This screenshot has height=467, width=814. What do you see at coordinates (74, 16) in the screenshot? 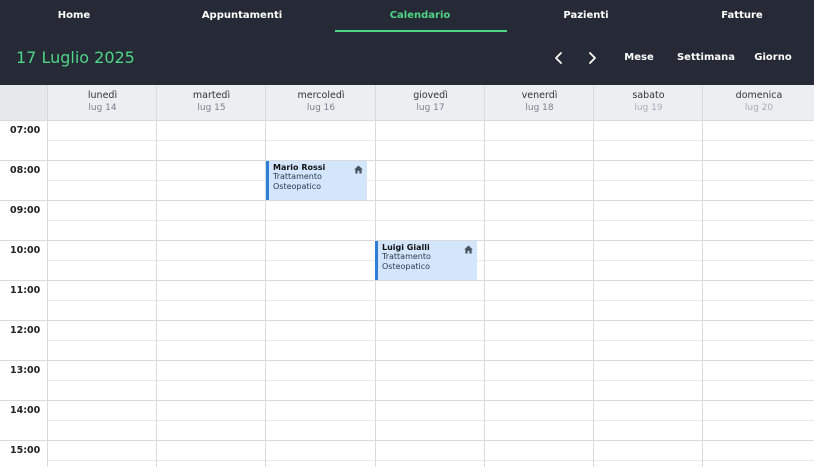
I see `nav-home: Home` at bounding box center [74, 16].